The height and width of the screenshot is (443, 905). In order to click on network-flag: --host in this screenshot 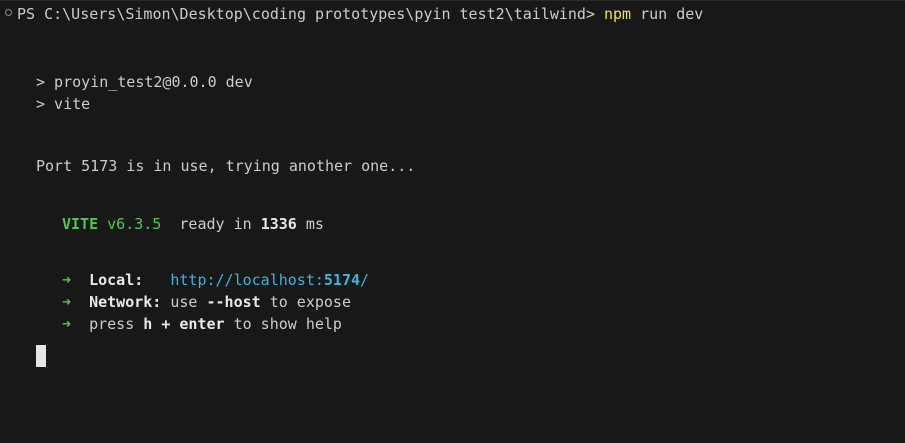, I will do `click(233, 302)`.